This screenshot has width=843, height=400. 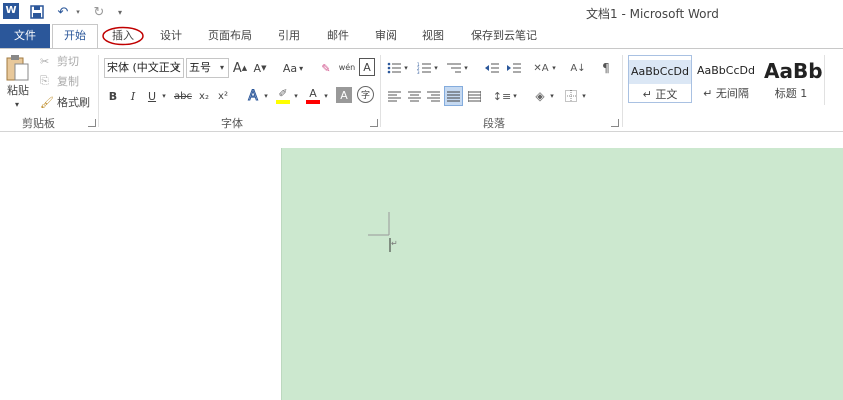 I want to click on text-effects-button: A, so click(x=253, y=96).